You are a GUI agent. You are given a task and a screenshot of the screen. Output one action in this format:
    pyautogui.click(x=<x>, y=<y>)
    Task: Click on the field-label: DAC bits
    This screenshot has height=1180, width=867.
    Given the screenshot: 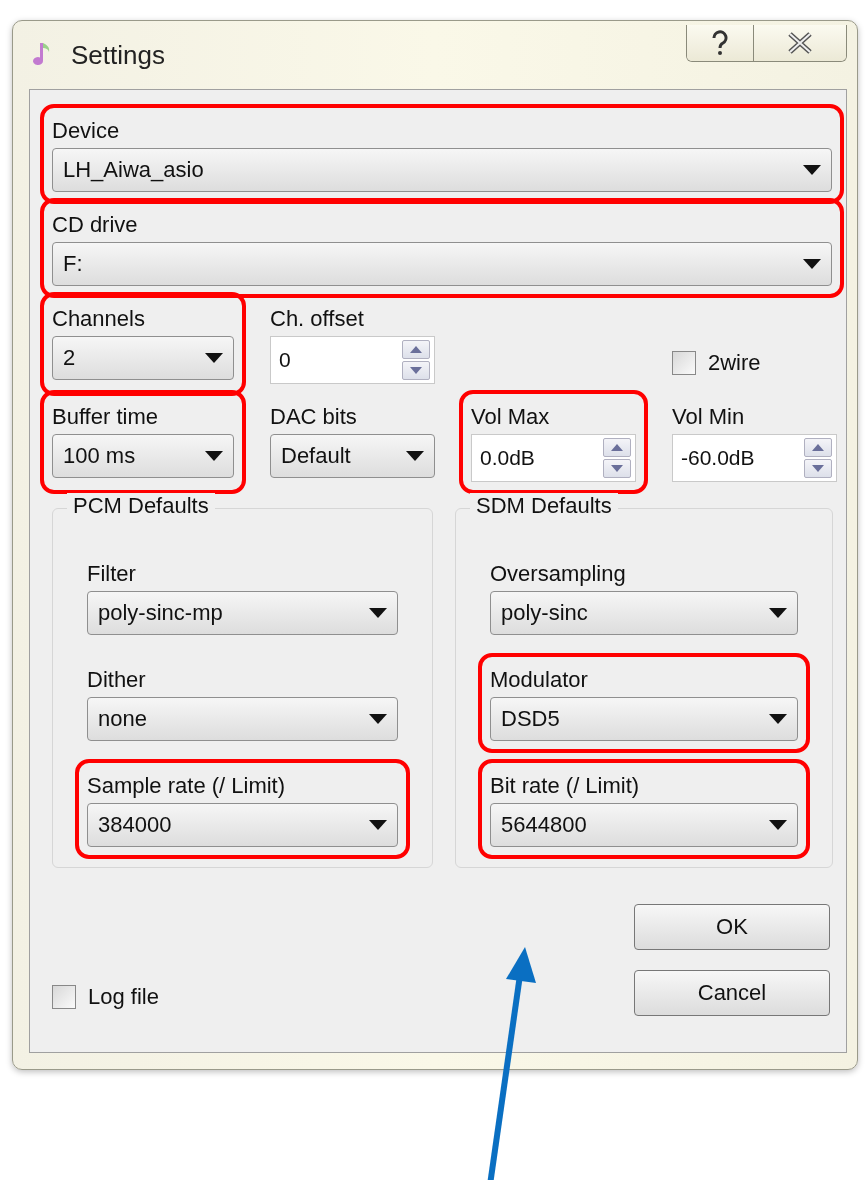 What is the action you would take?
    pyautogui.click(x=314, y=417)
    